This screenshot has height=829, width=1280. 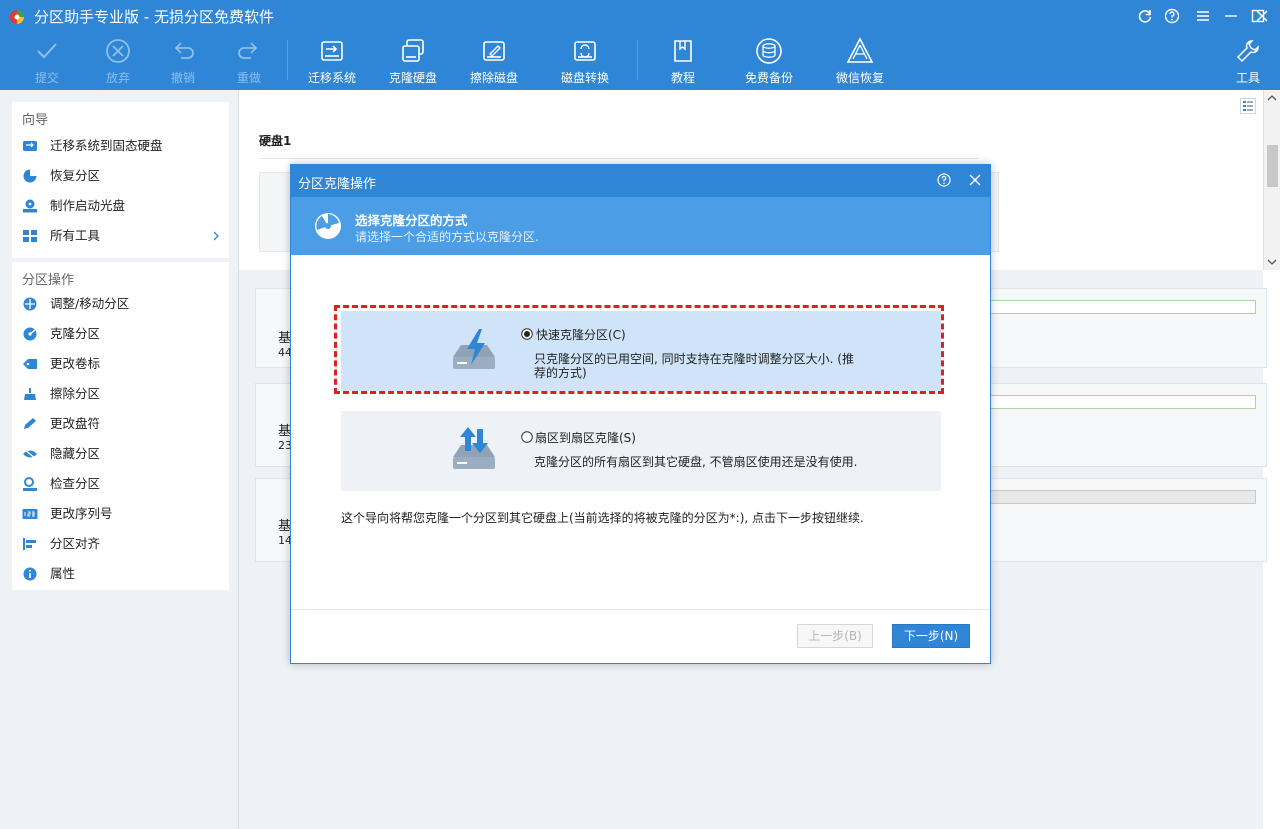 I want to click on dialog-help-icon, so click(x=944, y=180).